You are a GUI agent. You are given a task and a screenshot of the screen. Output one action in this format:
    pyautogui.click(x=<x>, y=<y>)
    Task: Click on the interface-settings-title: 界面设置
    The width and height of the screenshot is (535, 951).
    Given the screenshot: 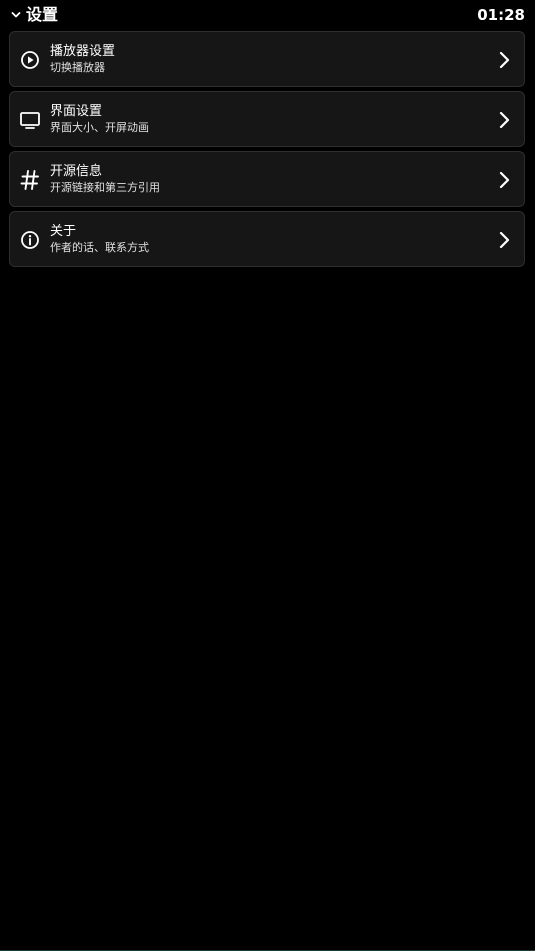 What is the action you would take?
    pyautogui.click(x=76, y=111)
    